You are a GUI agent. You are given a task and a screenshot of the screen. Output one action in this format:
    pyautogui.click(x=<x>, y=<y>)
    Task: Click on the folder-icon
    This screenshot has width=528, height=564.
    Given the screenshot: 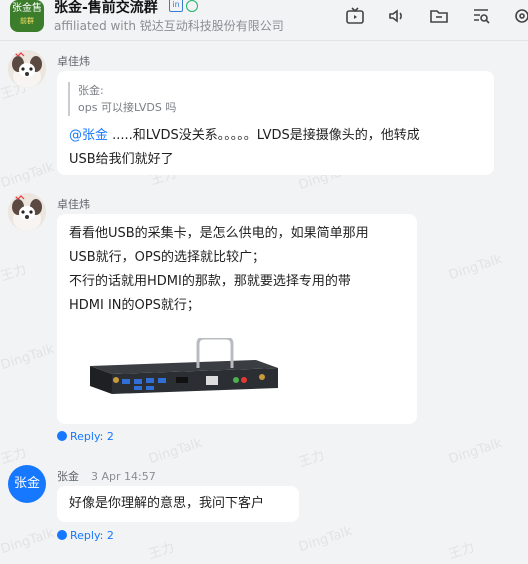 What is the action you would take?
    pyautogui.click(x=439, y=16)
    